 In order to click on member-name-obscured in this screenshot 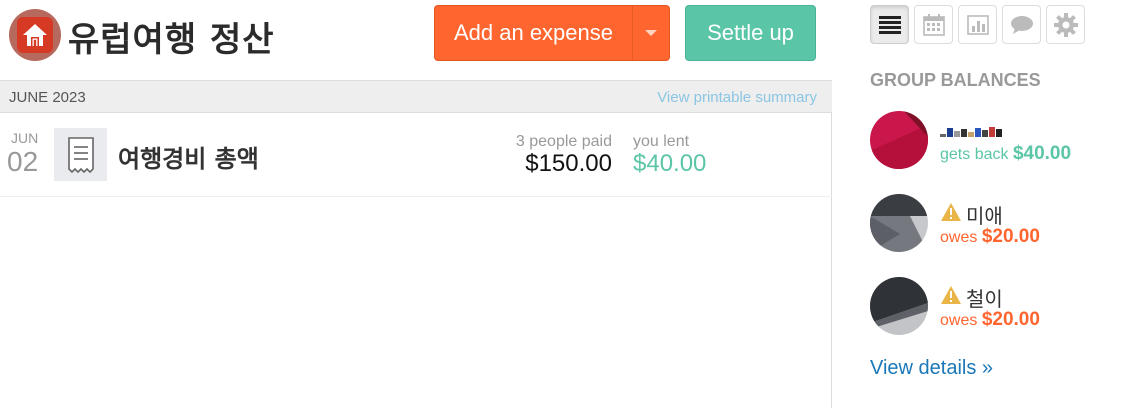, I will do `click(971, 127)`.